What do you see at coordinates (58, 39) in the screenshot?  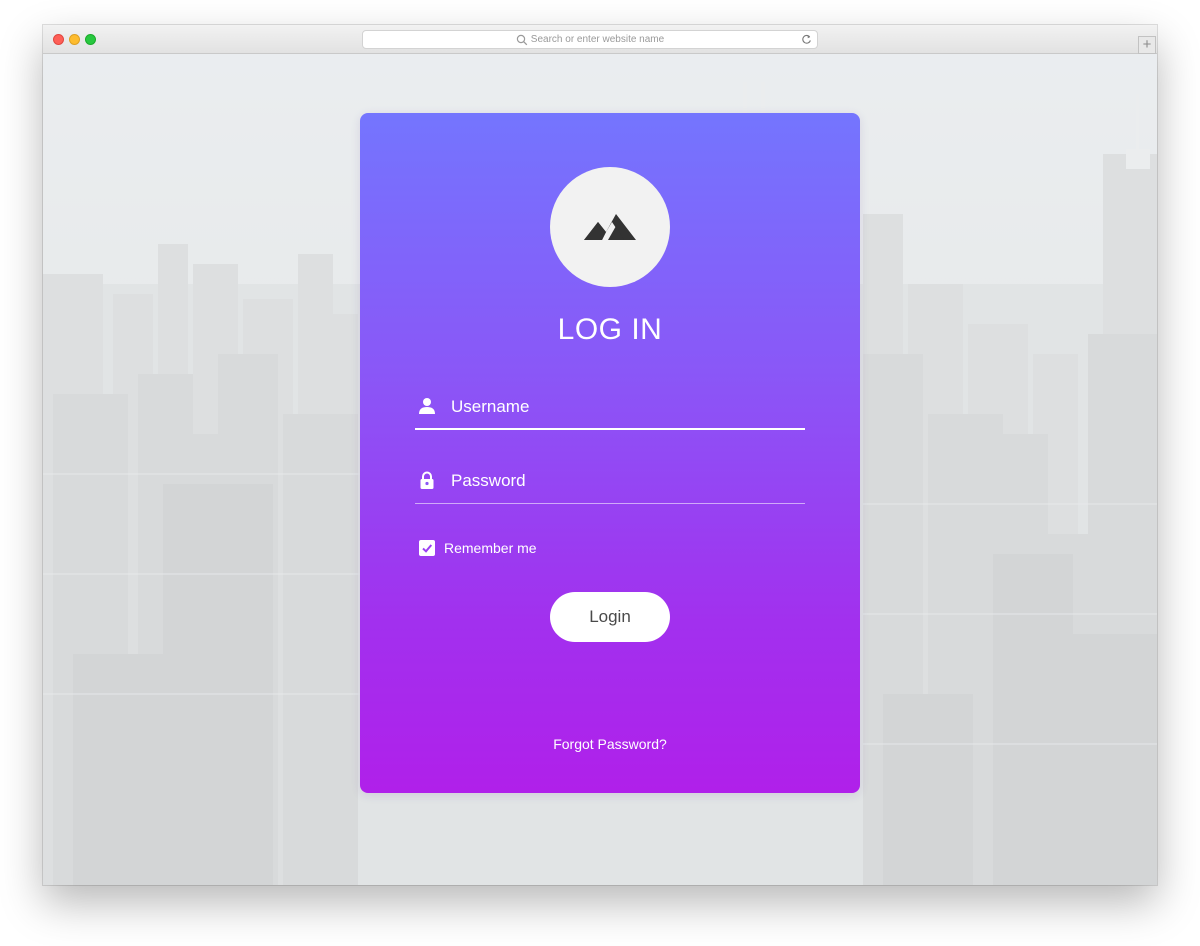 I see `window-close-button` at bounding box center [58, 39].